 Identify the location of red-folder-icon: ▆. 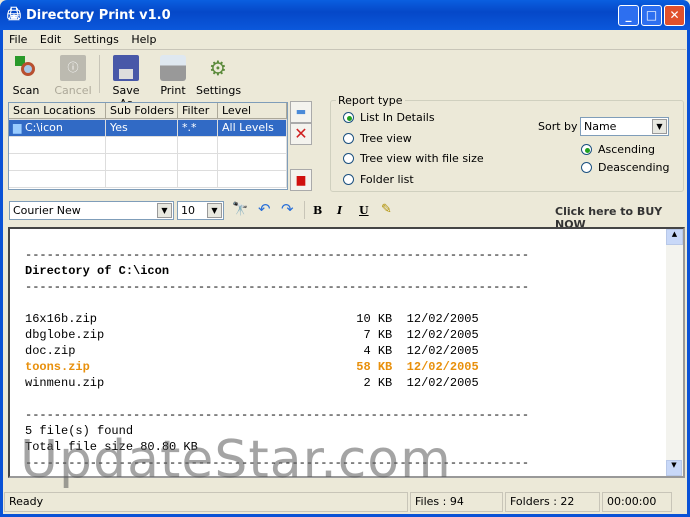
(301, 179).